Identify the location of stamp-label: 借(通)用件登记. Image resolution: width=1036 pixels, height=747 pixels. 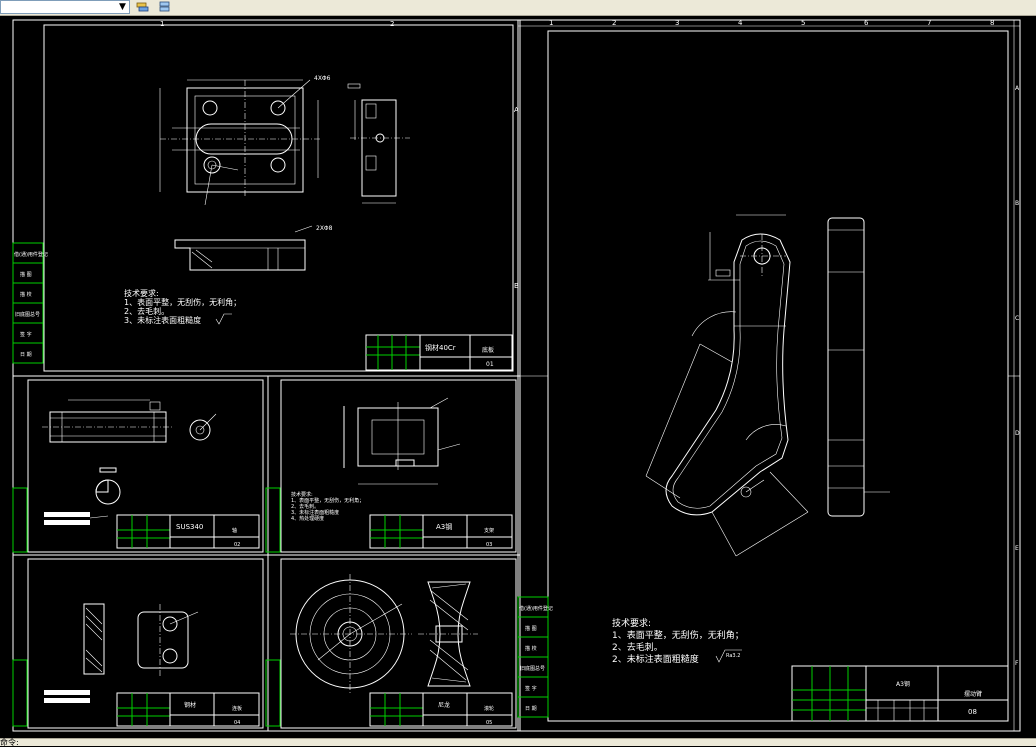
(31, 254).